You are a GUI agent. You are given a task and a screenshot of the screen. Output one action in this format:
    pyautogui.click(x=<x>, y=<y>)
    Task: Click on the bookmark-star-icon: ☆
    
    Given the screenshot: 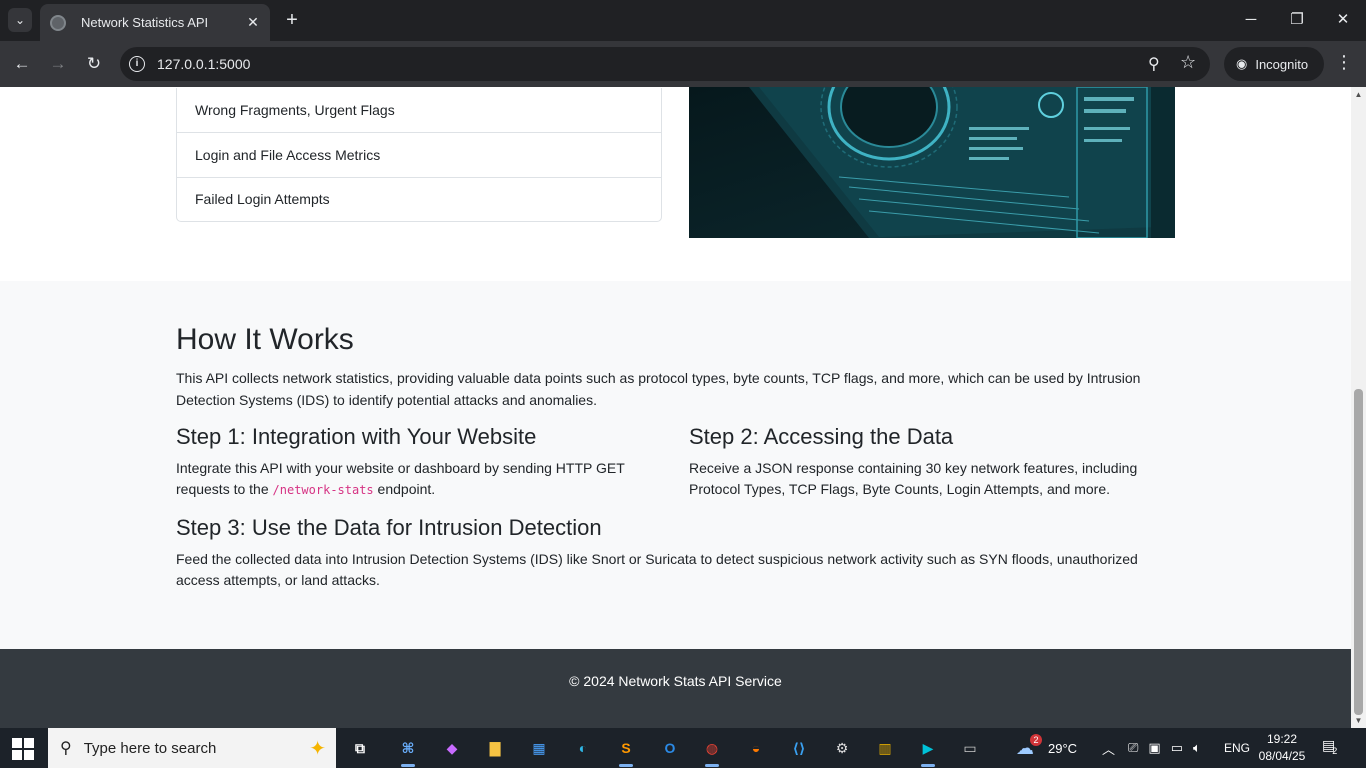 What is the action you would take?
    pyautogui.click(x=1188, y=62)
    